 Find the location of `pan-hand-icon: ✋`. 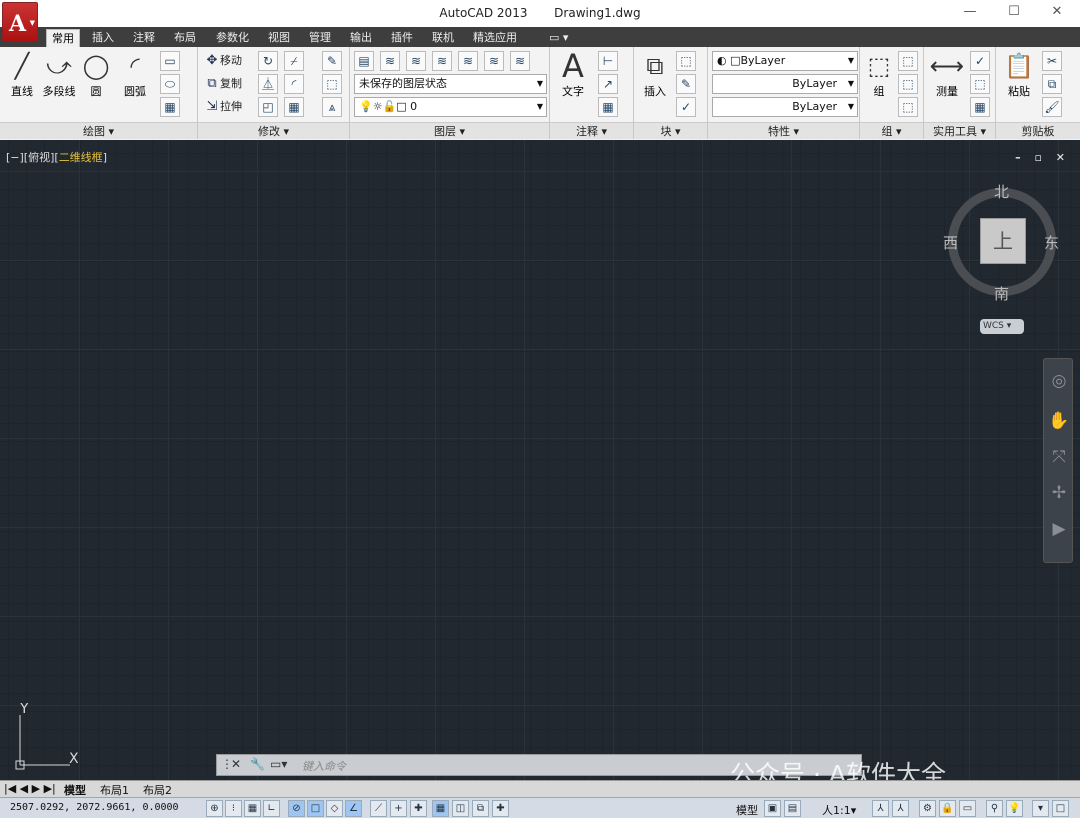

pan-hand-icon: ✋ is located at coordinates (1059, 421).